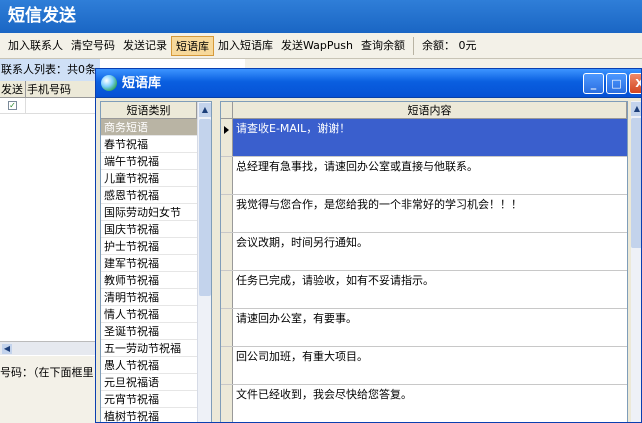 The image size is (642, 423). Describe the element at coordinates (430, 110) in the screenshot. I see `phrase-content-column: 短语内容` at that location.